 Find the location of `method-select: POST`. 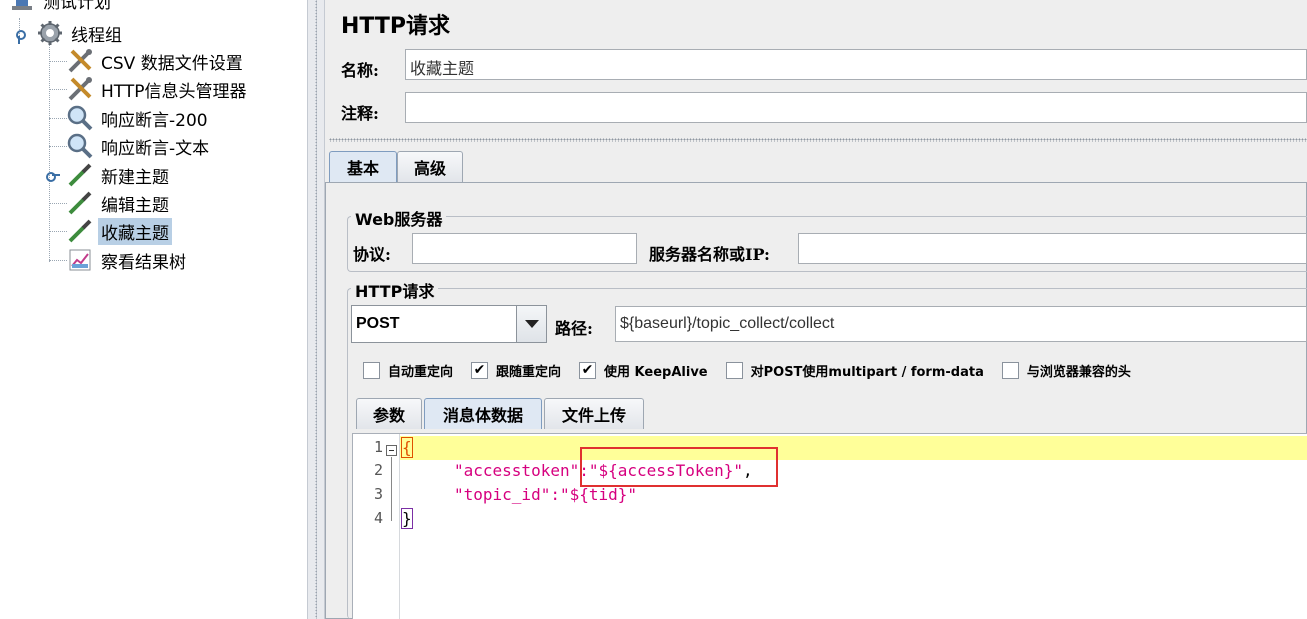

method-select: POST is located at coordinates (449, 324).